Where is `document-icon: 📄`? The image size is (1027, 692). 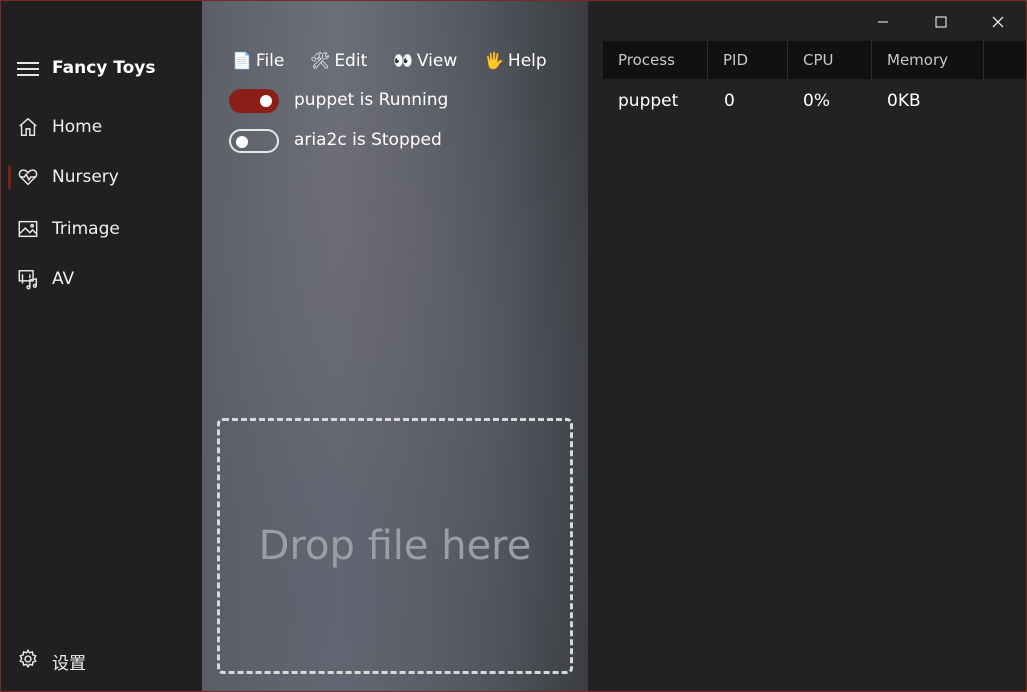 document-icon: 📄 is located at coordinates (242, 60).